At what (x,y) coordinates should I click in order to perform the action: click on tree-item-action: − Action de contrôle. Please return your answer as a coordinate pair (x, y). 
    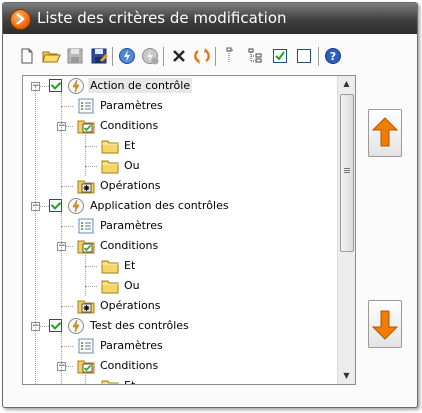
    Looking at the image, I should click on (179, 86).